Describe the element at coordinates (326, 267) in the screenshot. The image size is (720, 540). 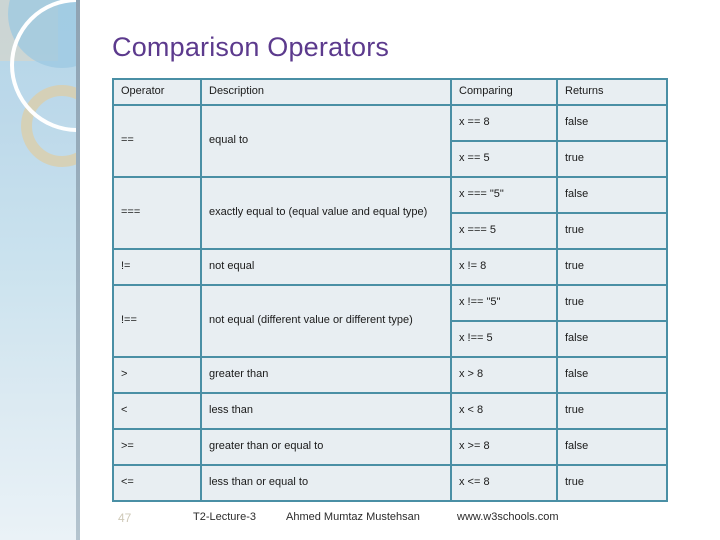
I see `cell-description: not equal` at that location.